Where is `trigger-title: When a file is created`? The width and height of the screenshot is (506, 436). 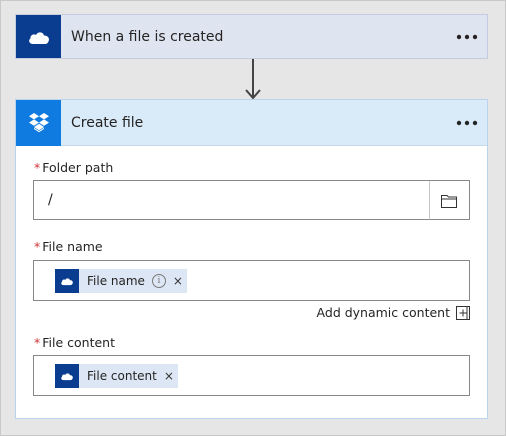 trigger-title: When a file is created is located at coordinates (259, 37).